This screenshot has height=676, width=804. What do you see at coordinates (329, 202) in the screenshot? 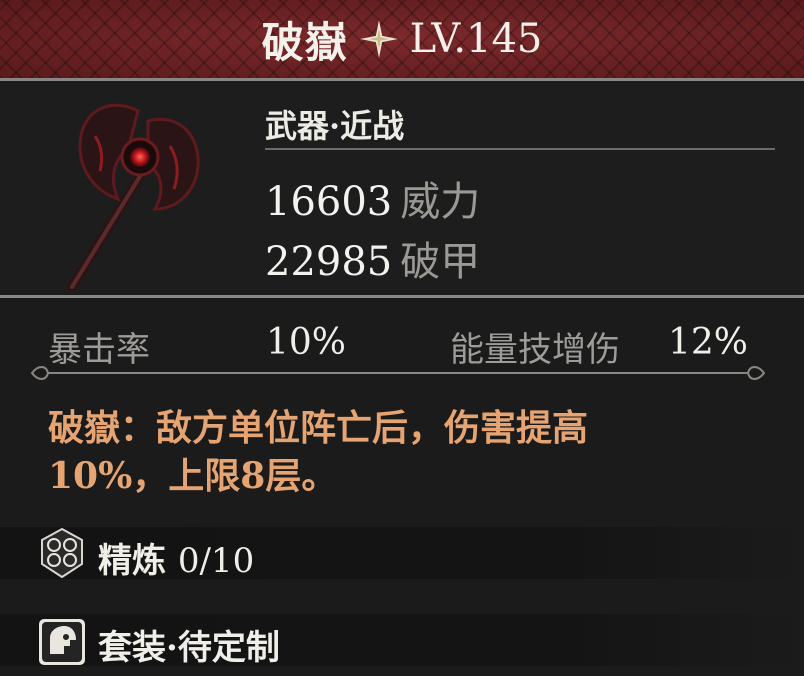
I see `main-stat-value: 16603` at bounding box center [329, 202].